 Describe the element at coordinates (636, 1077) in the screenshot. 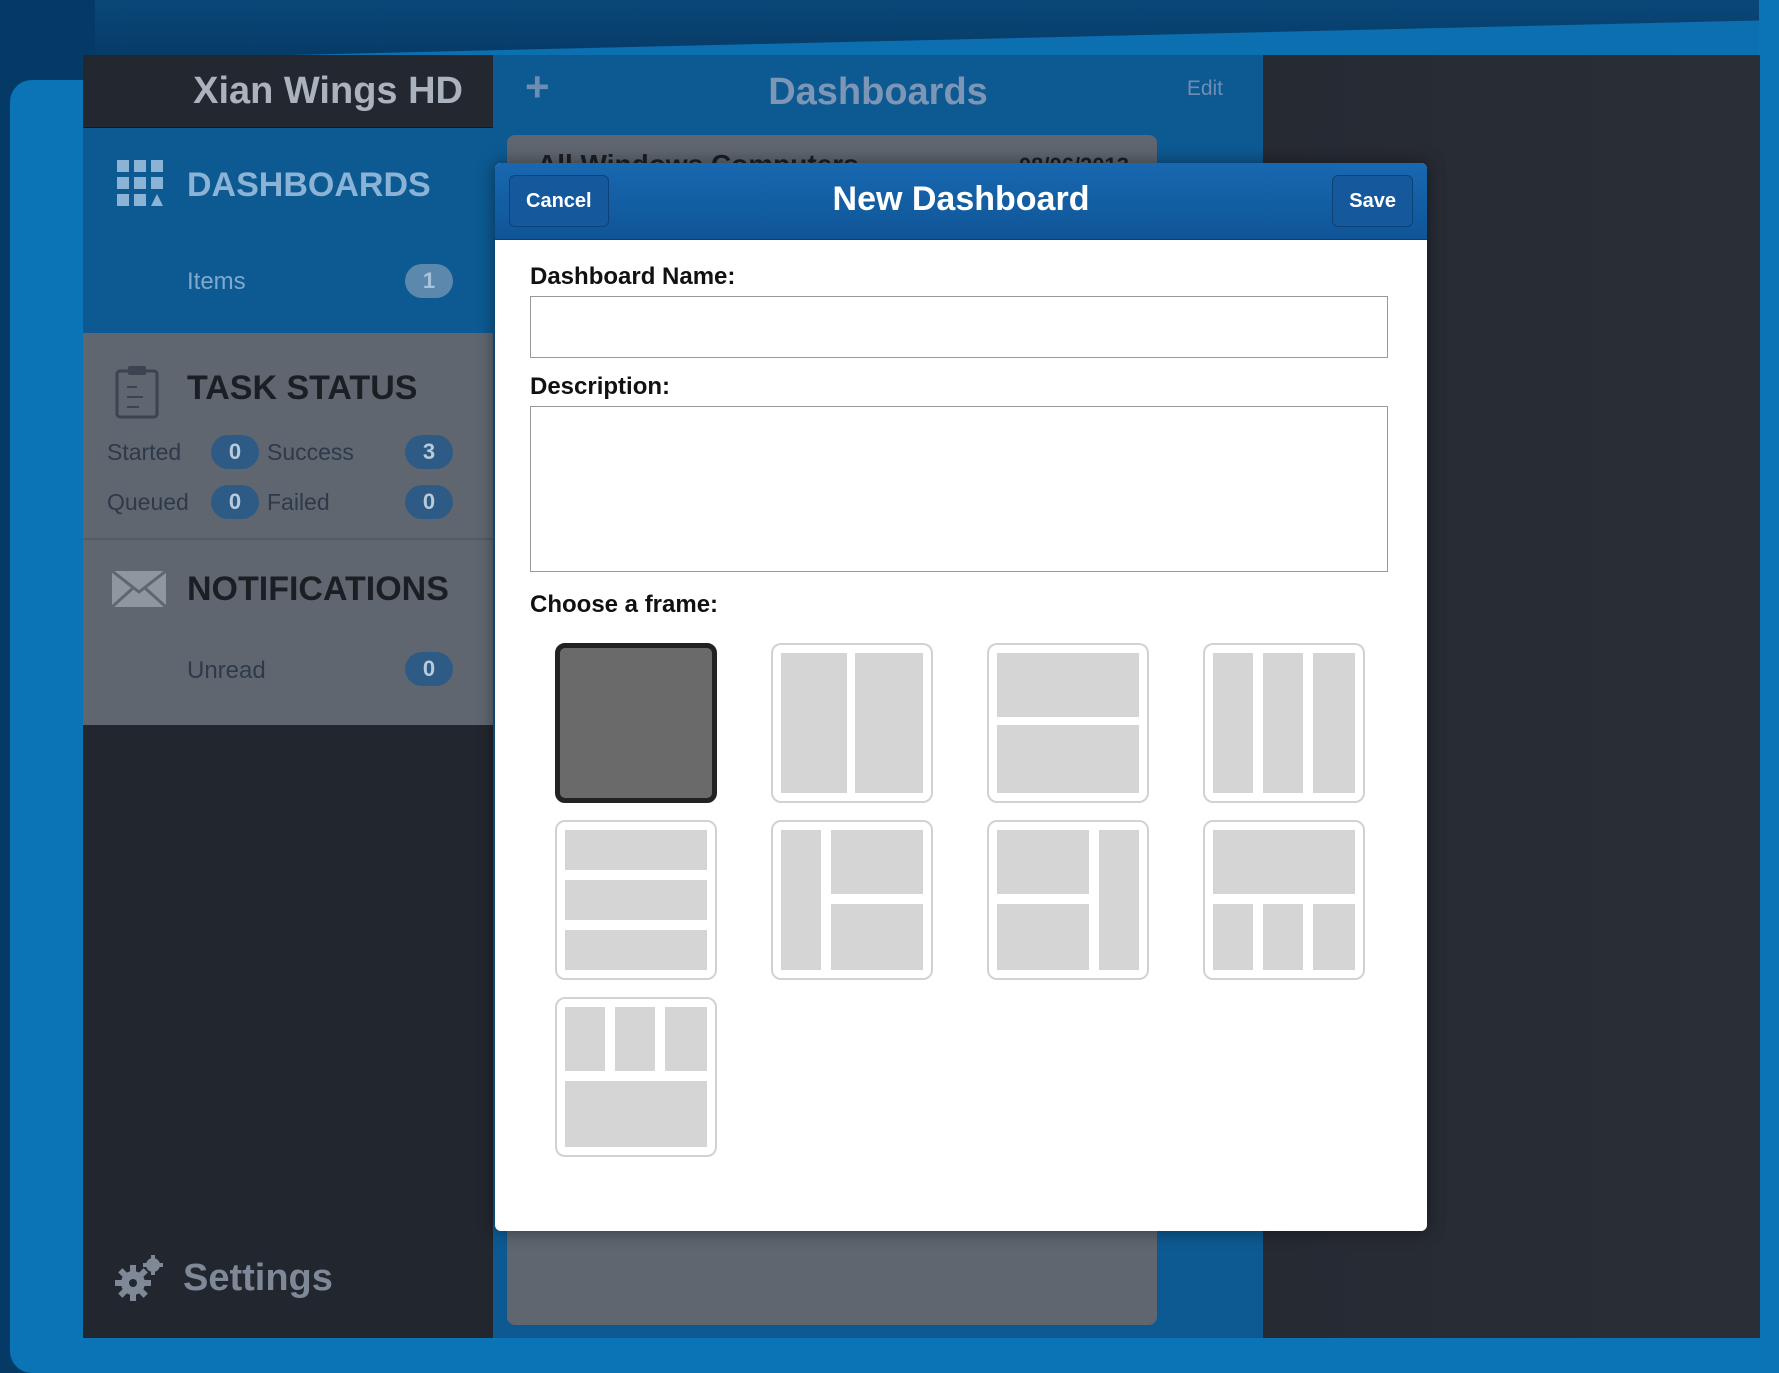

I see `frame-option-top-three-columns-bottom-row` at that location.